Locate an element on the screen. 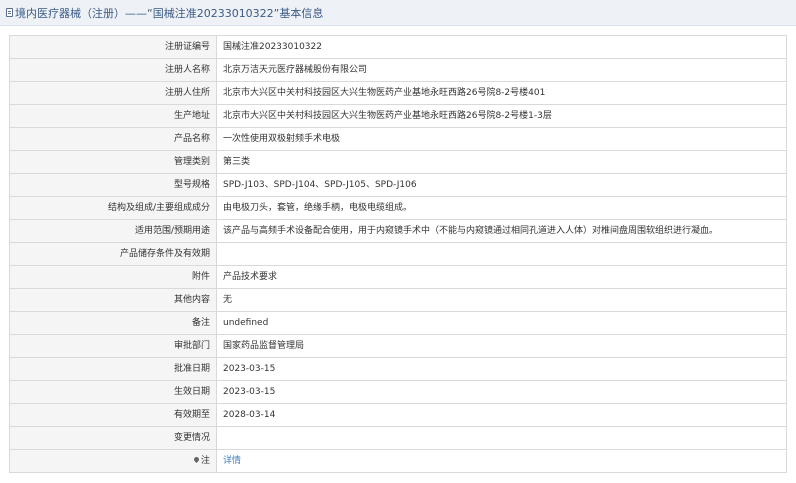  table-row-note: 注 详情 is located at coordinates (398, 461).